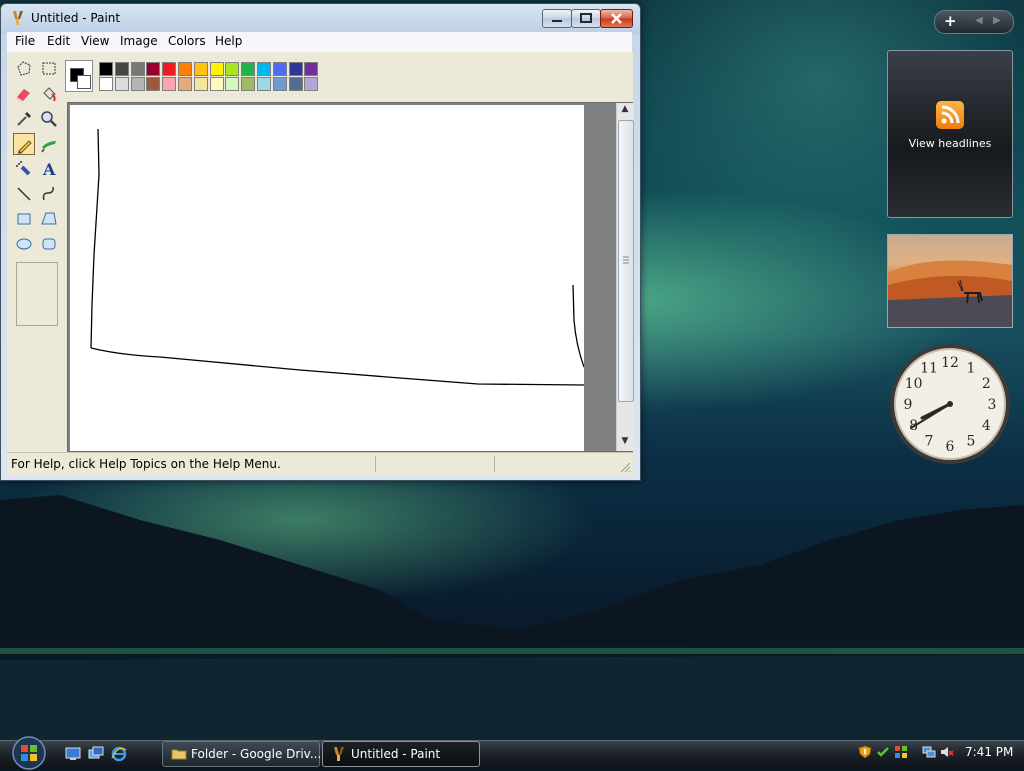 The width and height of the screenshot is (1024, 771). What do you see at coordinates (625, 443) in the screenshot?
I see `scroll-down-arrow-icon: ▼` at bounding box center [625, 443].